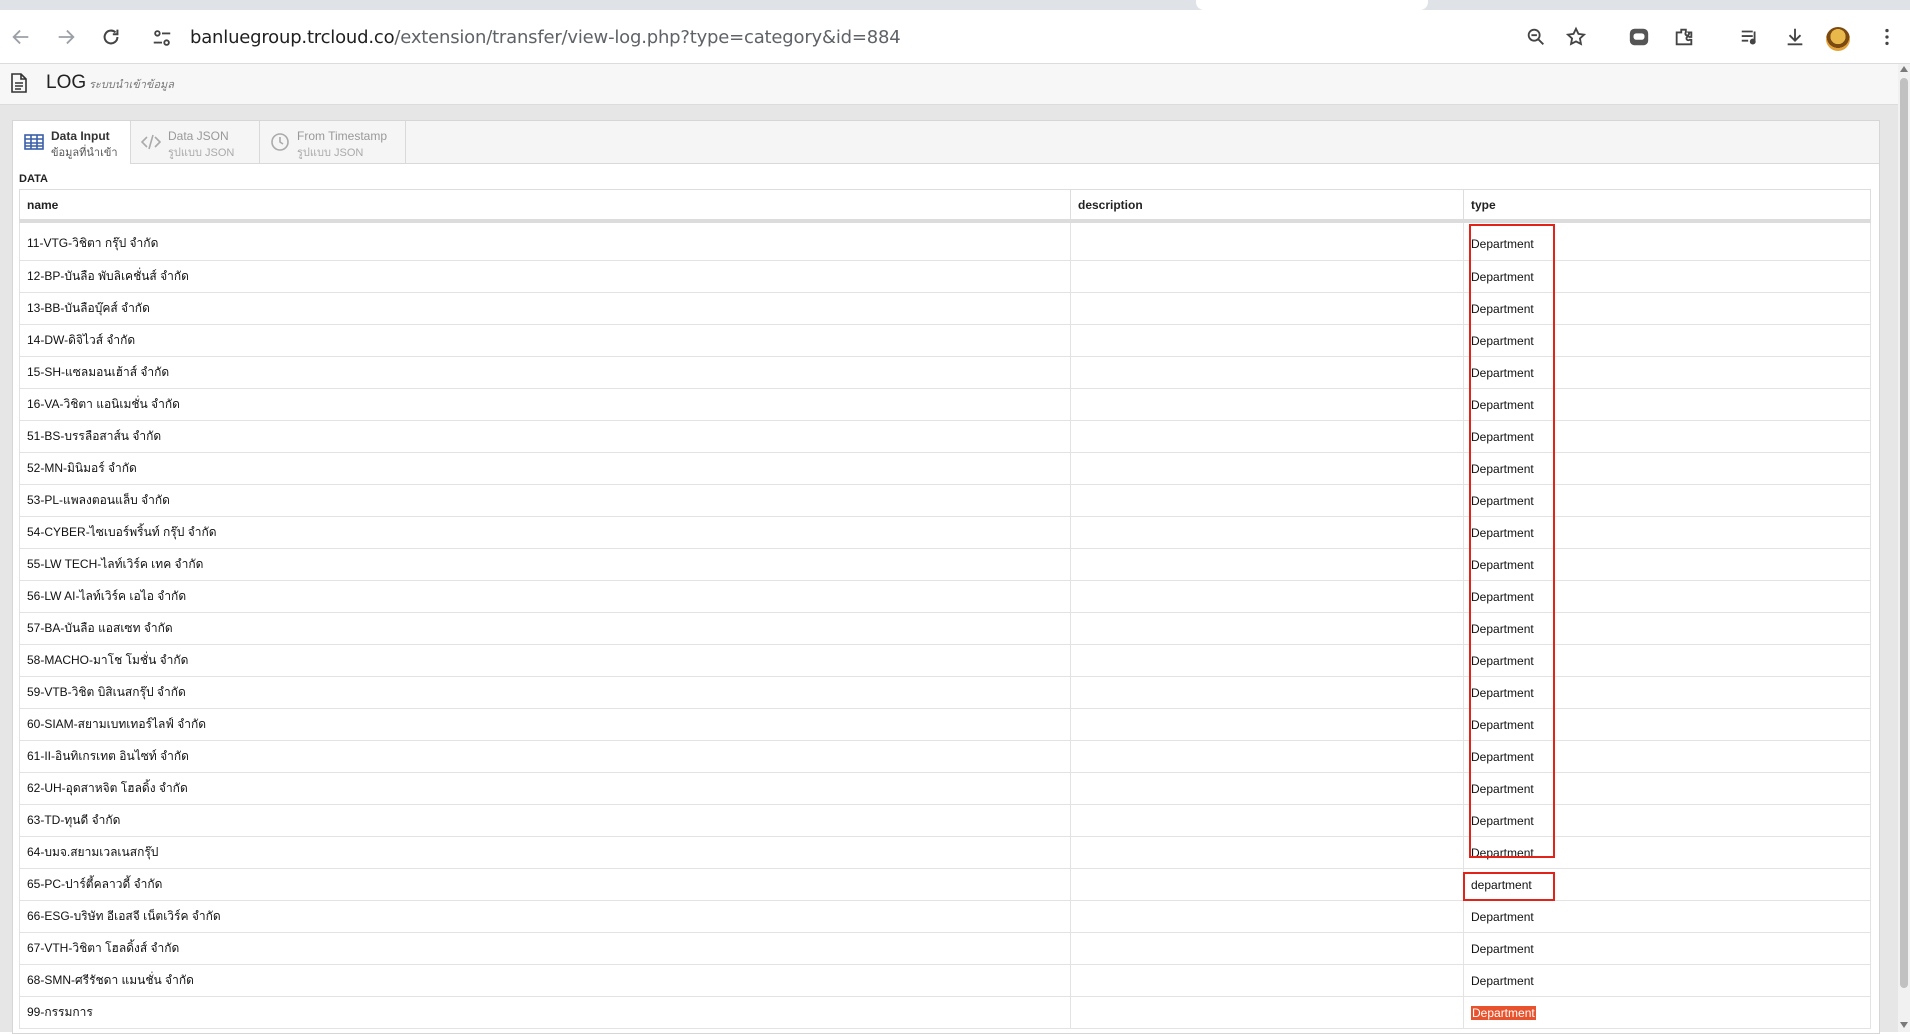 This screenshot has height=1034, width=1910. Describe the element at coordinates (111, 37) in the screenshot. I see `reload-icon` at that location.